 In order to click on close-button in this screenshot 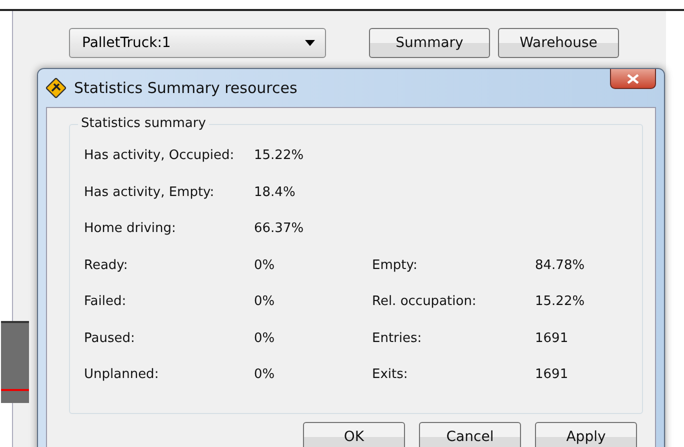, I will do `click(633, 79)`.